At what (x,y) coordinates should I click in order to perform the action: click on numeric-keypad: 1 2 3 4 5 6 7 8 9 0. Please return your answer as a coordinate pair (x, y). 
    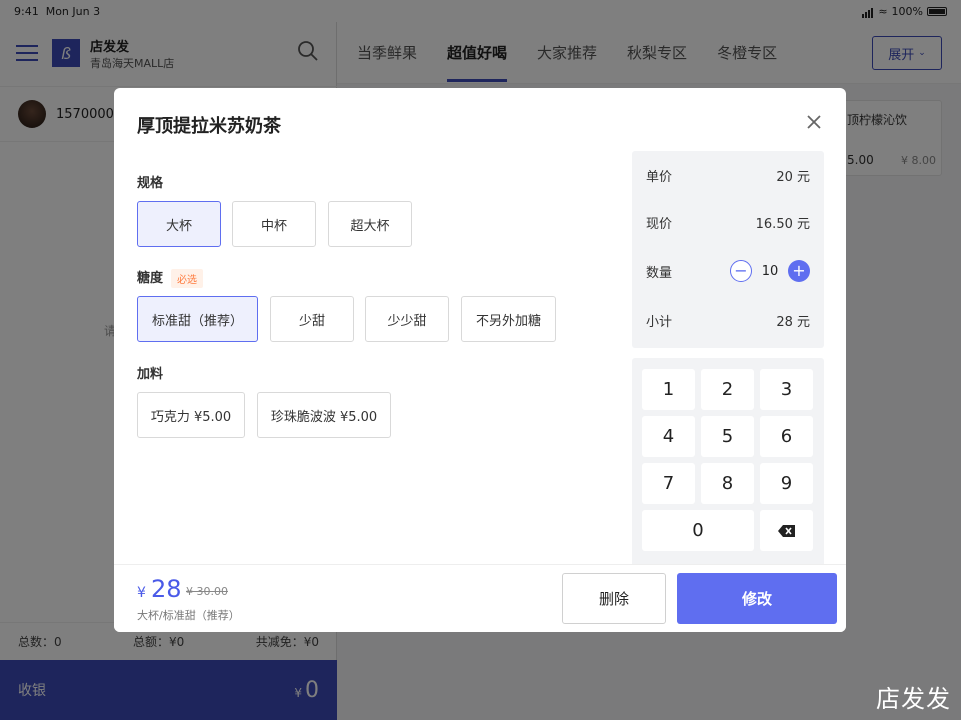
    Looking at the image, I should click on (728, 463).